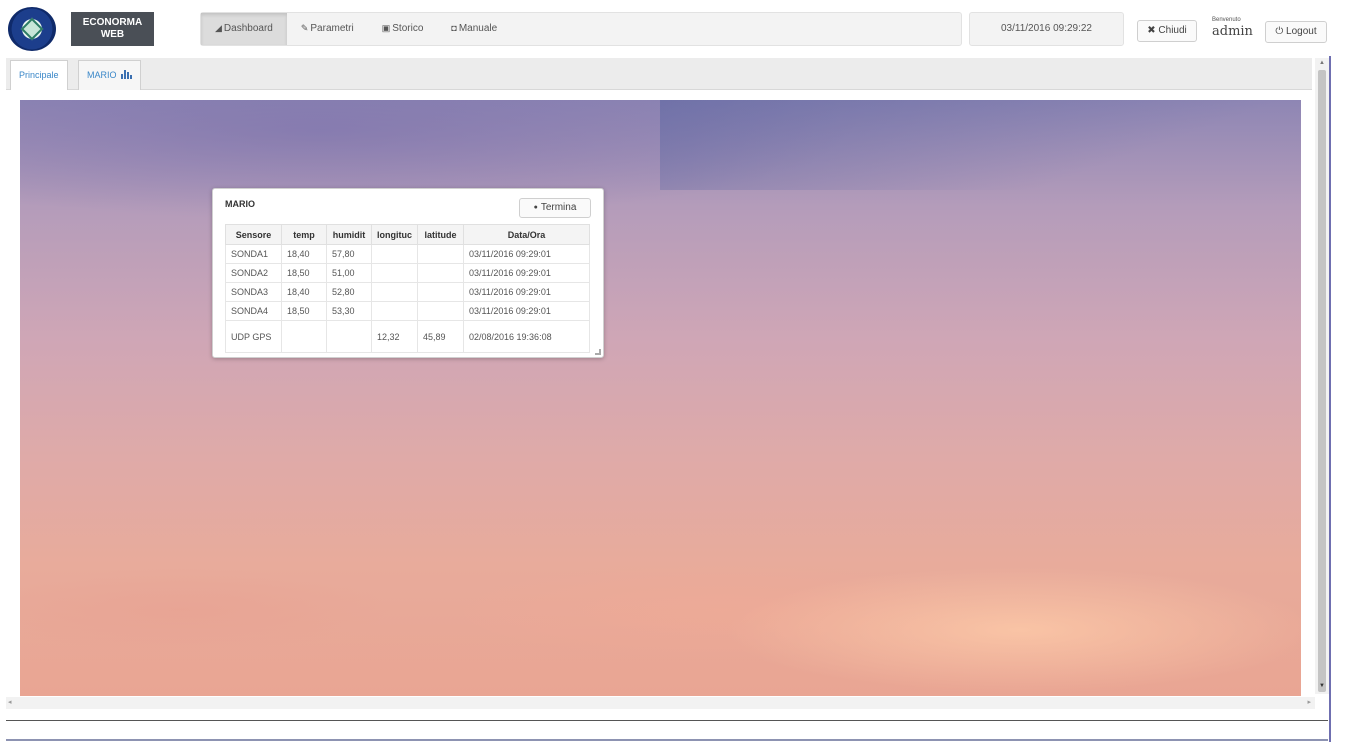  I want to click on wrench-icon: ✎, so click(304, 28).